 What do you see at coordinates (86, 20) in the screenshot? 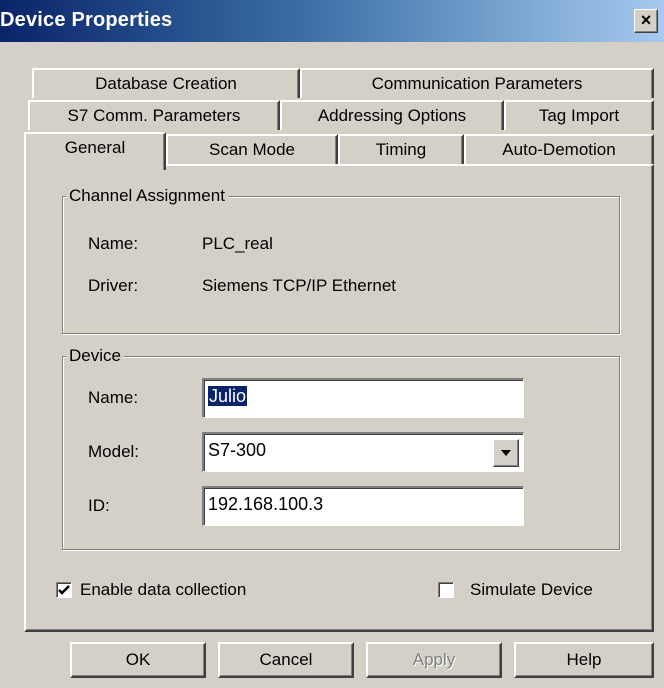
I see `window-title: Device Properties` at bounding box center [86, 20].